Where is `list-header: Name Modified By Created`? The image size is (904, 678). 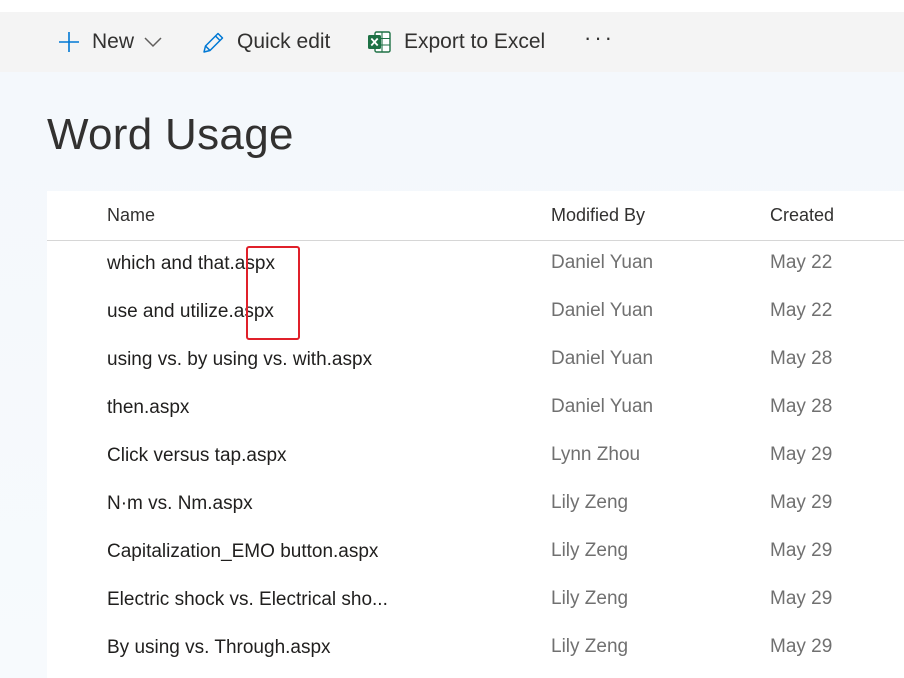
list-header: Name Modified By Created is located at coordinates (475, 216).